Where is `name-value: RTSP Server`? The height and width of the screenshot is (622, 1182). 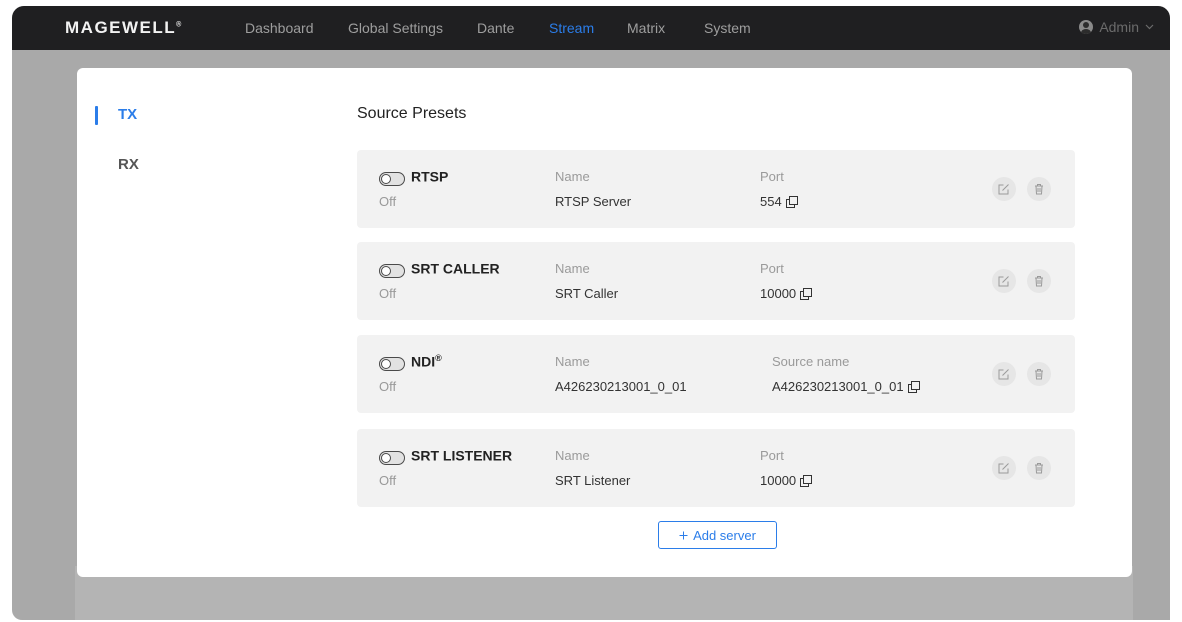 name-value: RTSP Server is located at coordinates (593, 201).